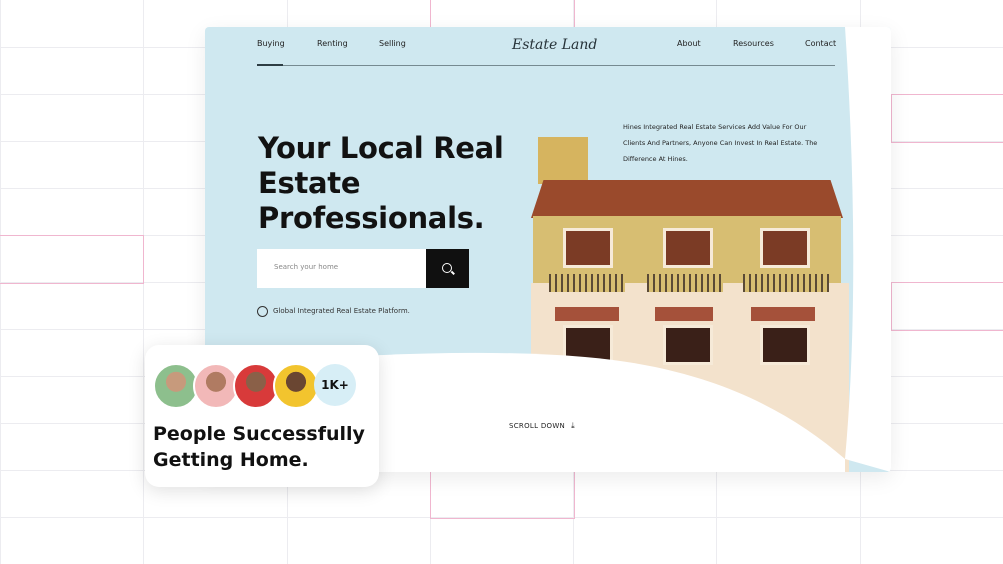  What do you see at coordinates (296, 386) in the screenshot?
I see `avatar` at bounding box center [296, 386].